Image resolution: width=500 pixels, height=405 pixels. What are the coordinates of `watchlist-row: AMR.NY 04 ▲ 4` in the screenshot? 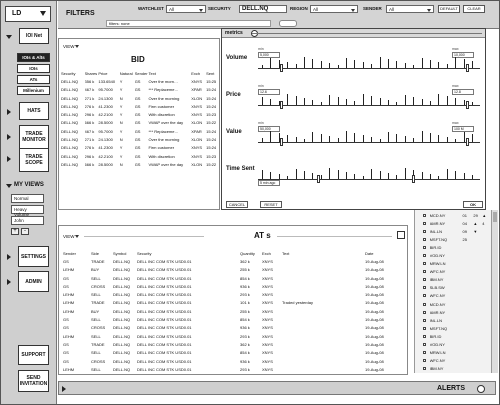 It's located at (457, 223).